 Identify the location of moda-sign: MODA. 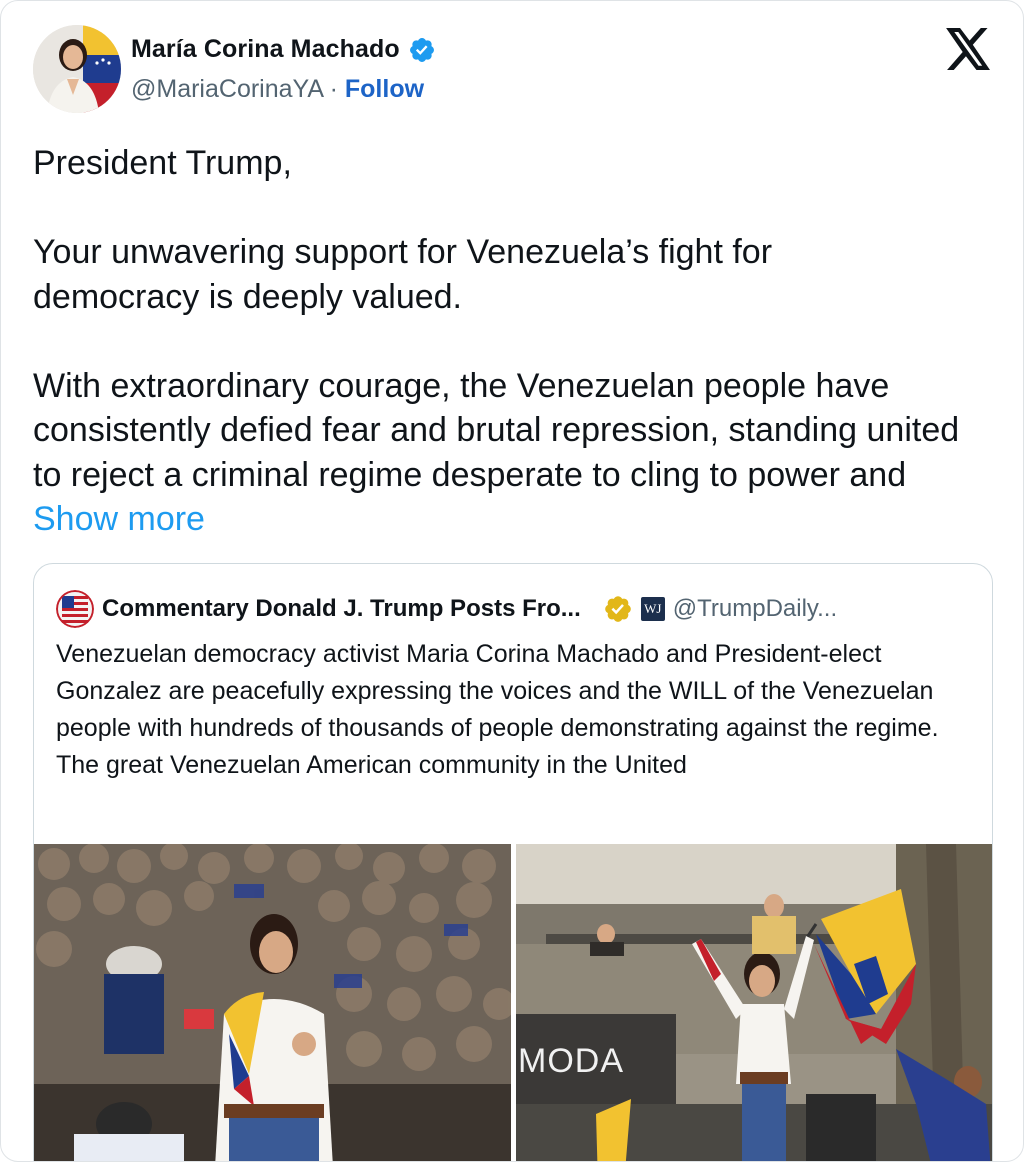
(571, 1061).